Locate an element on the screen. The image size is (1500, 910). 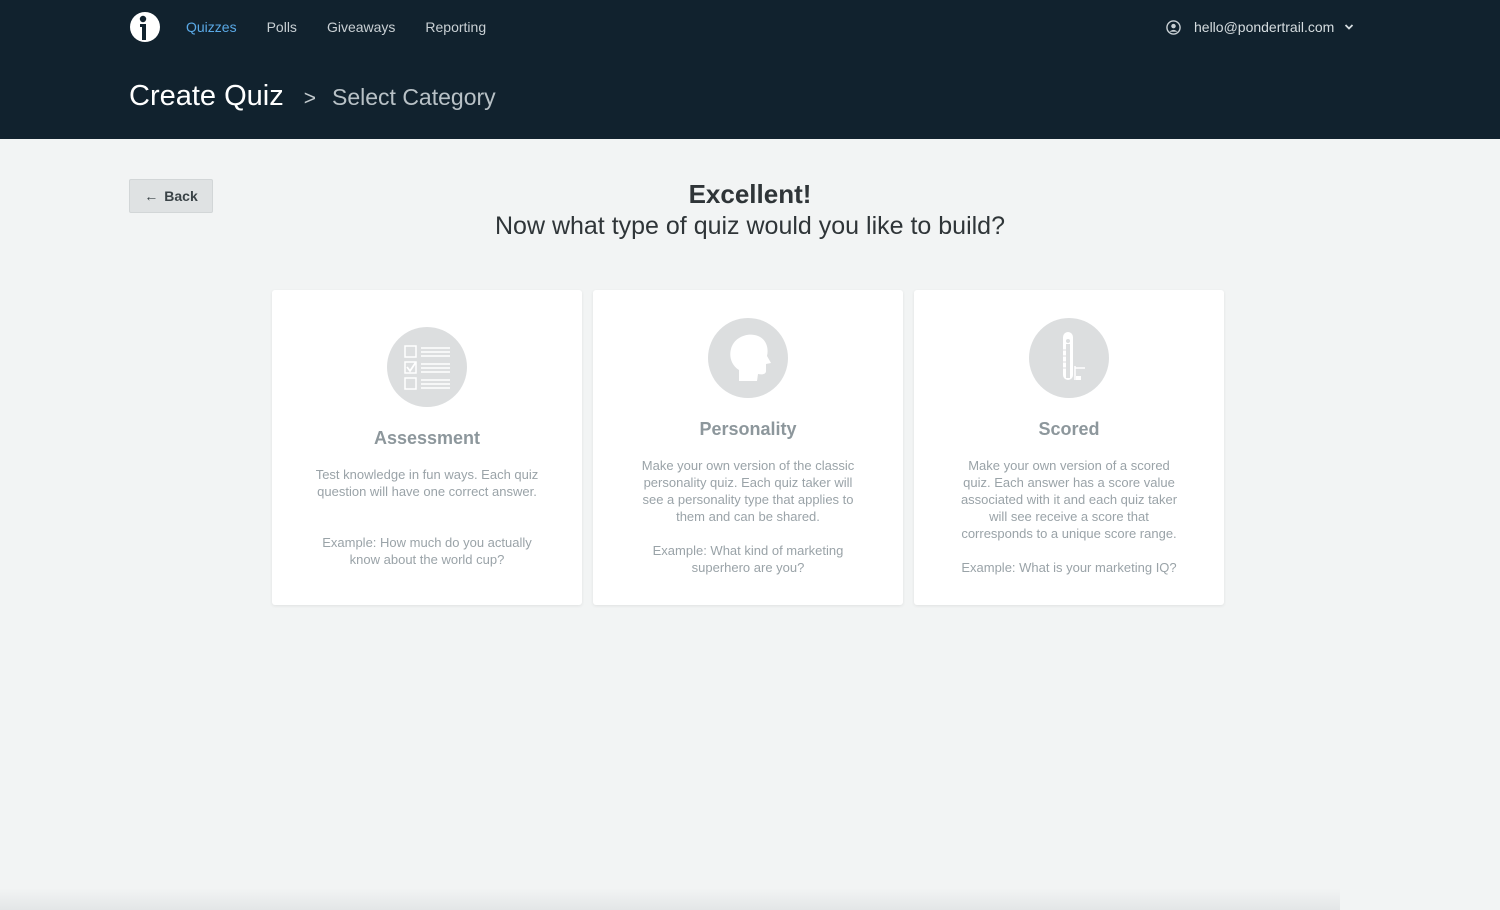
logo-icon is located at coordinates (145, 27).